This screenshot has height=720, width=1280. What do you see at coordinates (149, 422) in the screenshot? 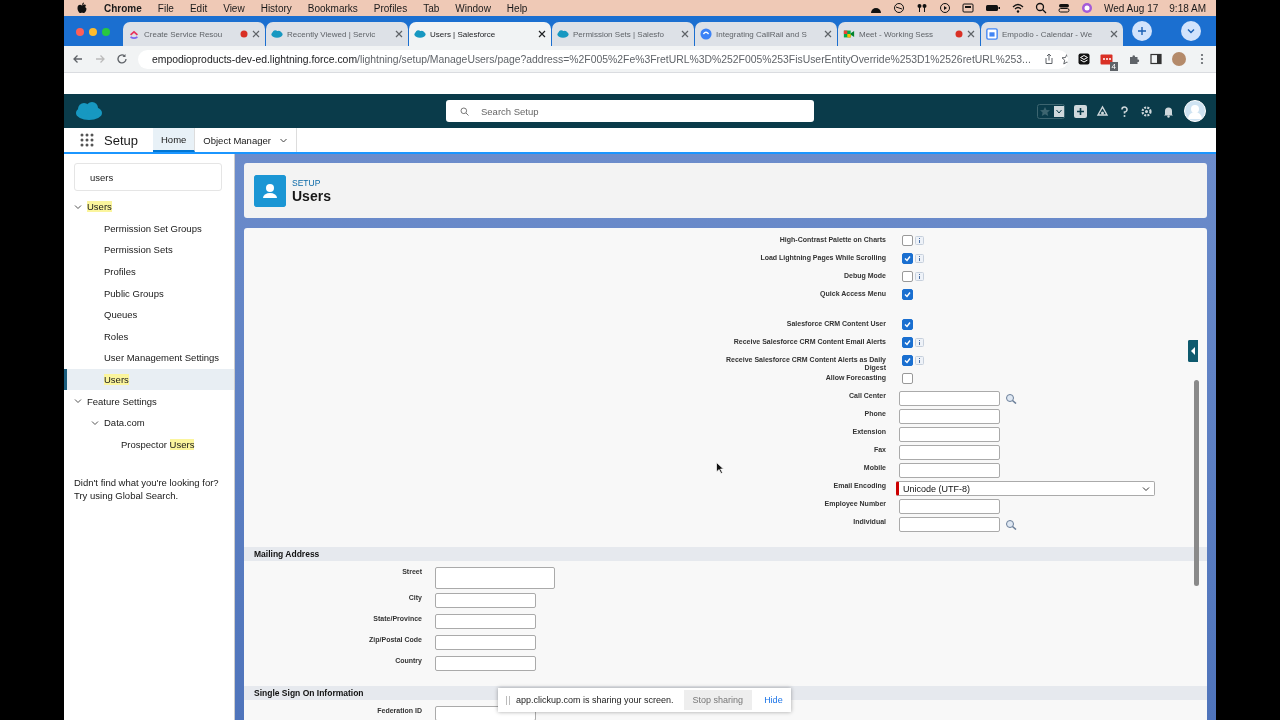
I see `tree-item: Data.com` at bounding box center [149, 422].